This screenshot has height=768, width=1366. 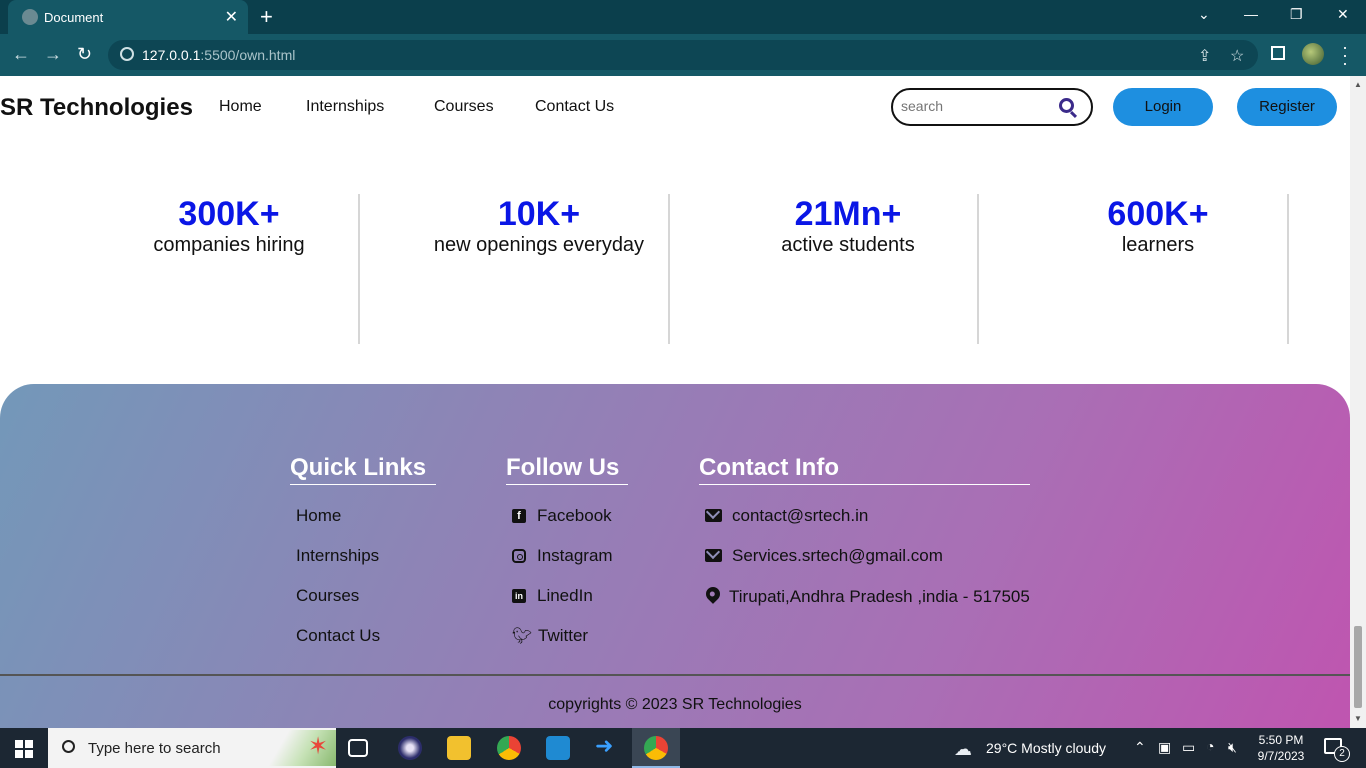 I want to click on active-chrome-window, so click(x=656, y=748).